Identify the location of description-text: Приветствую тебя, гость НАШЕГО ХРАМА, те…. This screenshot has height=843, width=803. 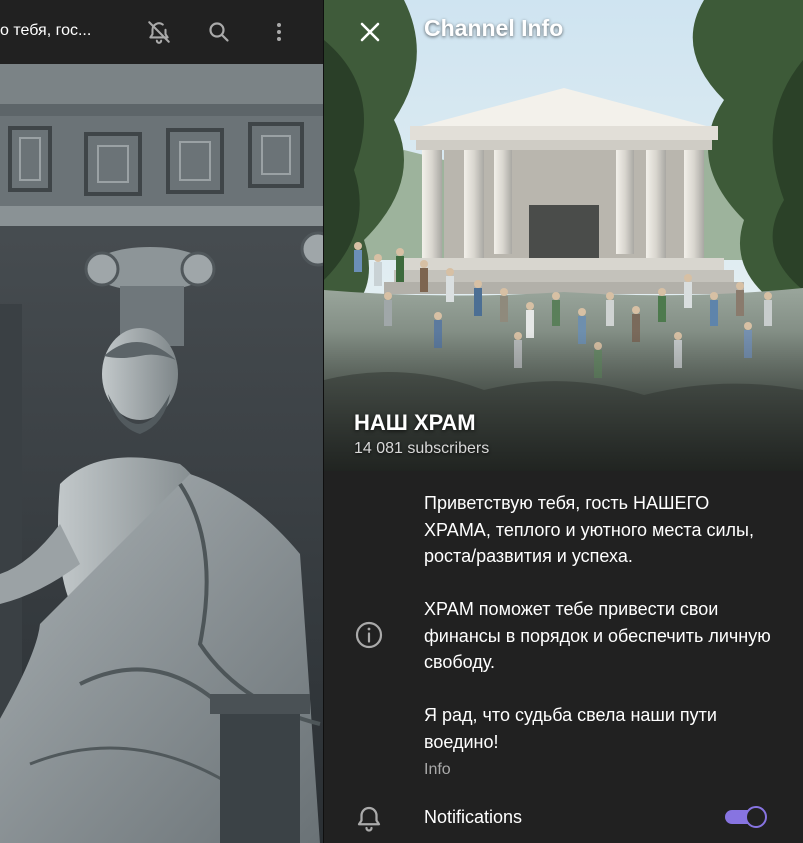
(597, 622).